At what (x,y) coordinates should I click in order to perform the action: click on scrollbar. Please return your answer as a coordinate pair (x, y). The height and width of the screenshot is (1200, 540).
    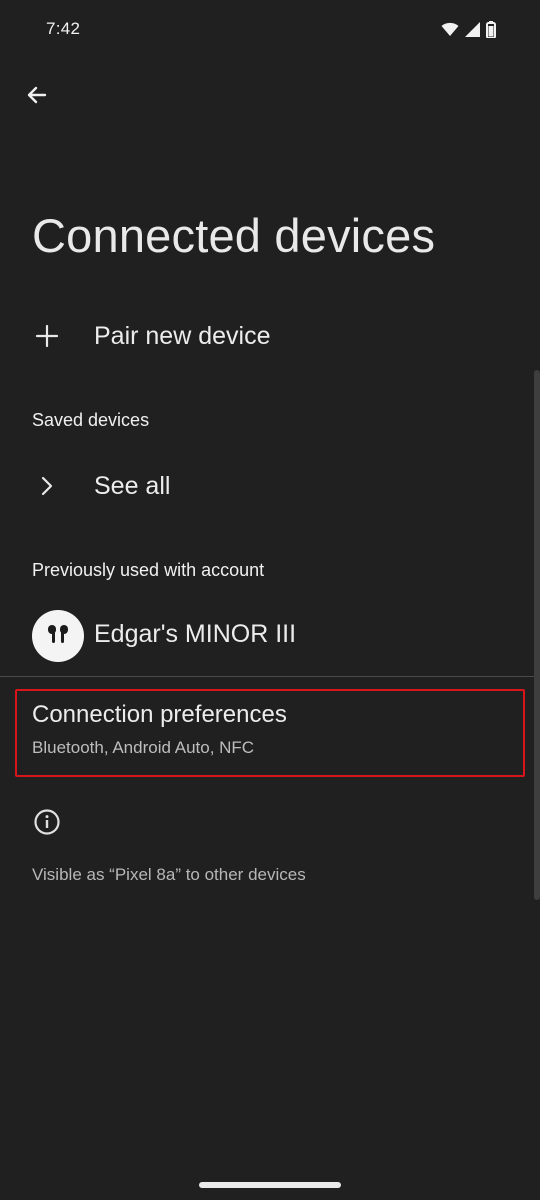
    Looking at the image, I should click on (537, 635).